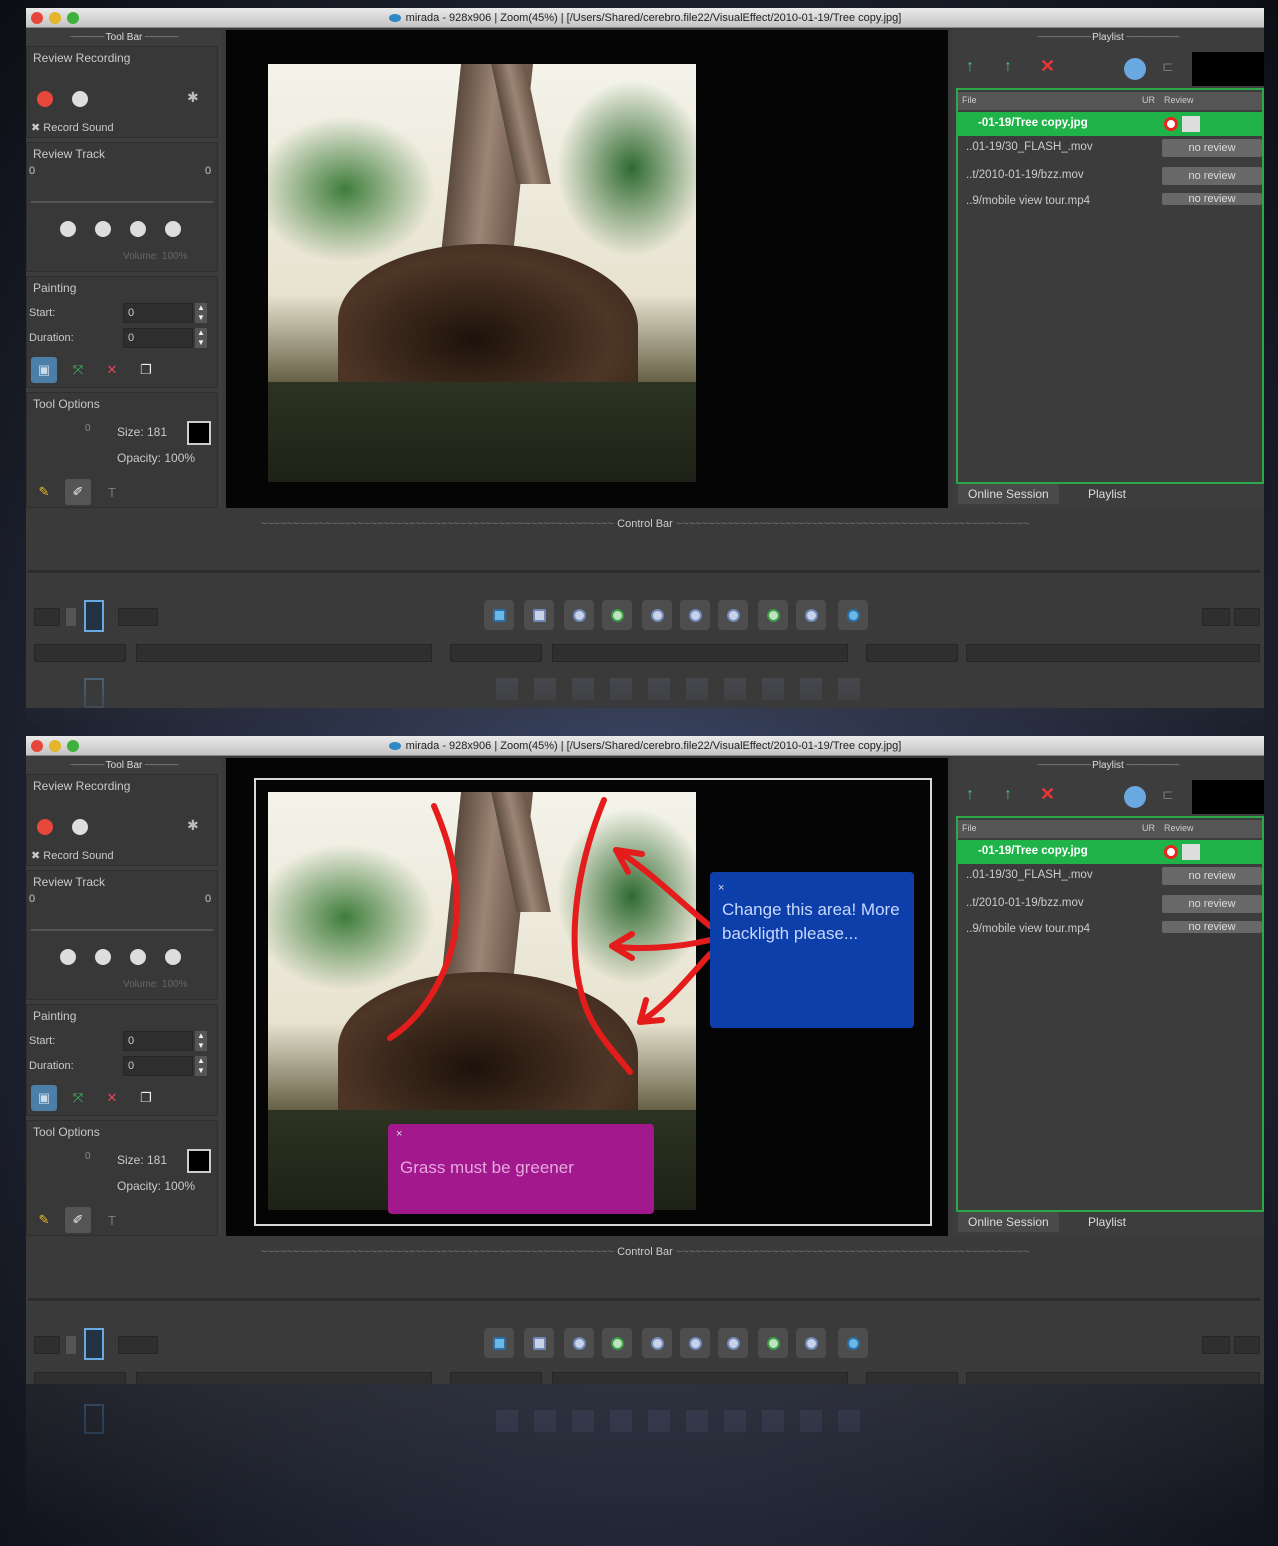 The image size is (1278, 1546). I want to click on fullscreen-button, so click(539, 615).